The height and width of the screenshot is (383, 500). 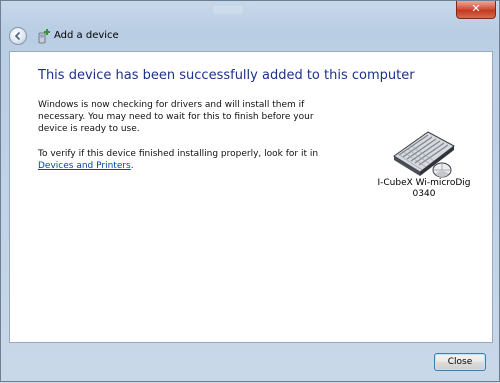 I want to click on back-button, so click(x=18, y=36).